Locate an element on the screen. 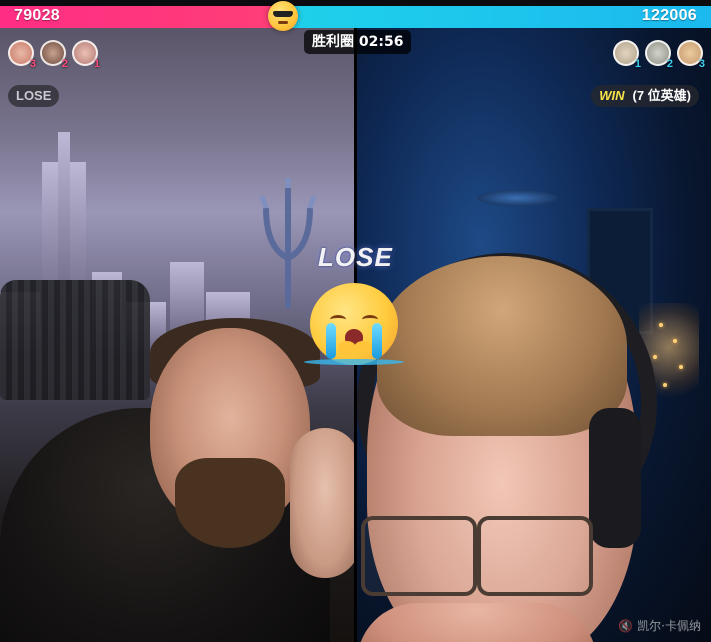  left-streamer-hand is located at coordinates (322, 503).